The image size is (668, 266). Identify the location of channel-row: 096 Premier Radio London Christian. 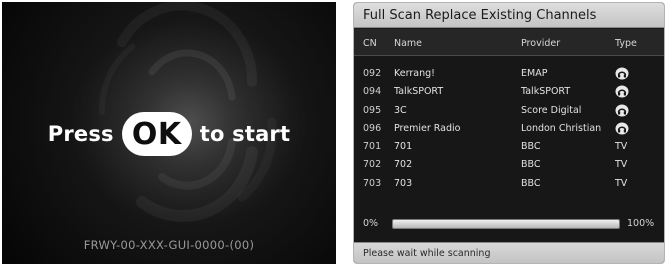
(509, 129).